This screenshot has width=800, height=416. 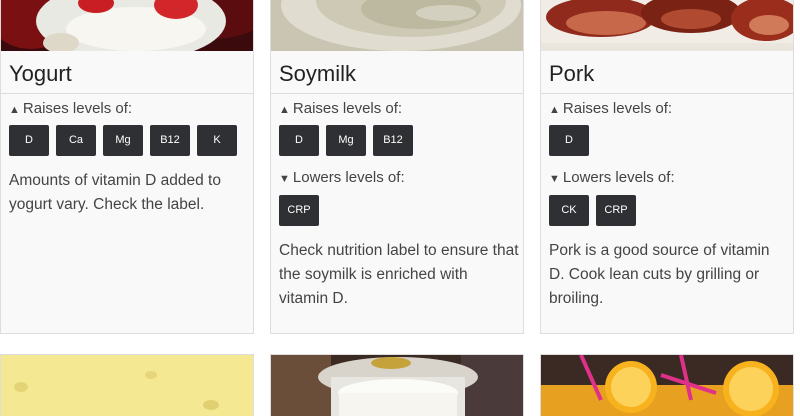 What do you see at coordinates (76, 140) in the screenshot?
I see `nutrient-chip: Ca` at bounding box center [76, 140].